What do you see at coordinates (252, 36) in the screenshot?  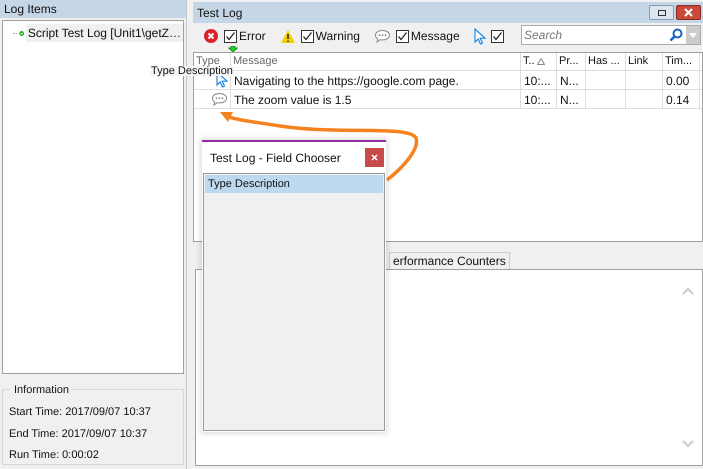 I see `filter-label: Error` at bounding box center [252, 36].